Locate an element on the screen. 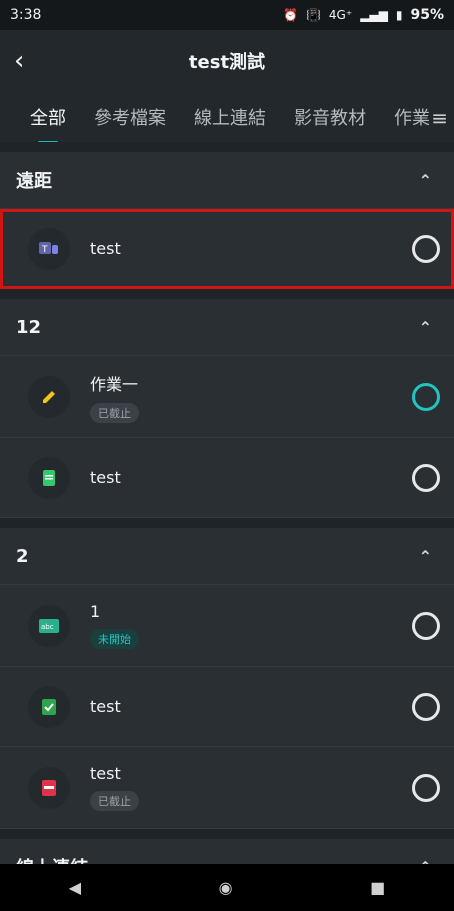 This screenshot has height=911, width=454. recents-square-icon: ■ is located at coordinates (377, 887).